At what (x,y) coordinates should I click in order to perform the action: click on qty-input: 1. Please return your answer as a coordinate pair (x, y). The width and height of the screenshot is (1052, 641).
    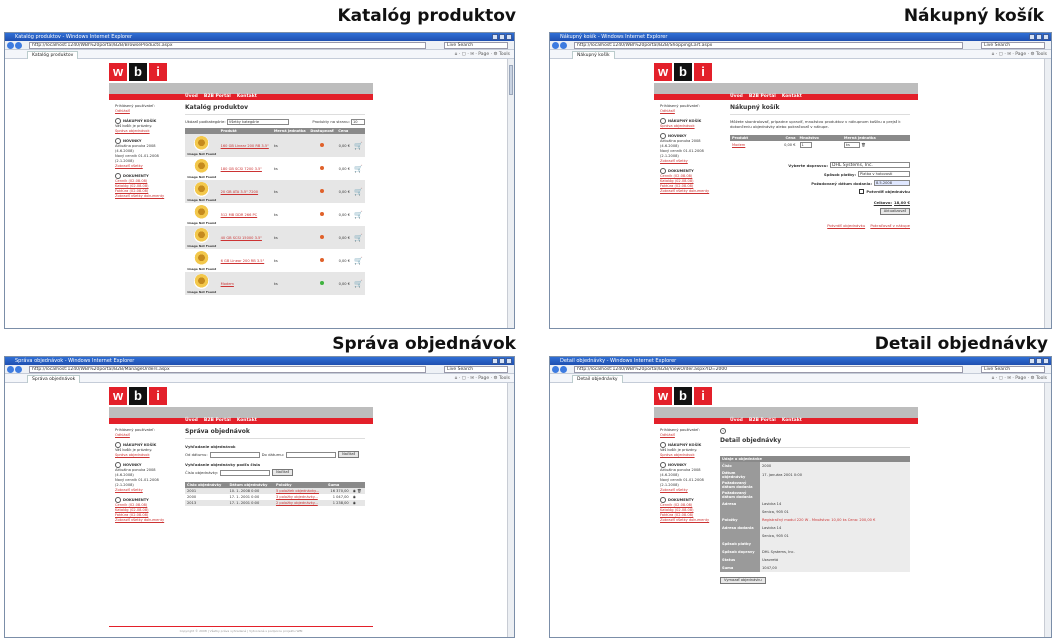
    Looking at the image, I should click on (805, 145).